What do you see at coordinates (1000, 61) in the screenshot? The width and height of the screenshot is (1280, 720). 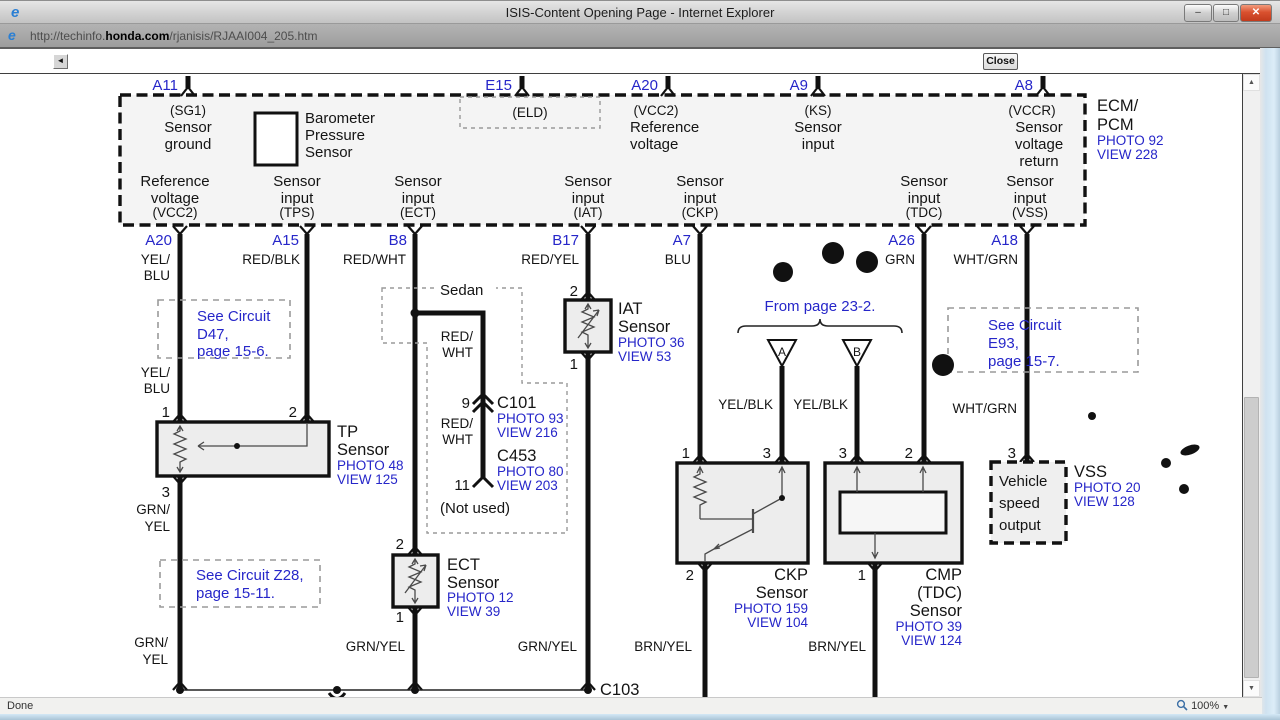 I see `close-button: Close` at bounding box center [1000, 61].